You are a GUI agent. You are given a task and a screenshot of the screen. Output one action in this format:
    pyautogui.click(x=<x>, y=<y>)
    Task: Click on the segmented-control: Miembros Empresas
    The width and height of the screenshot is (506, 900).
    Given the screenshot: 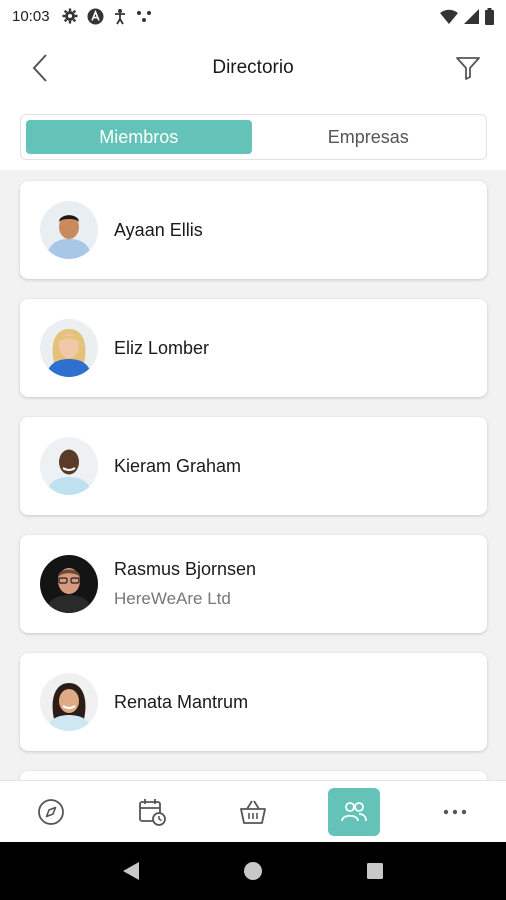 What is the action you would take?
    pyautogui.click(x=253, y=137)
    